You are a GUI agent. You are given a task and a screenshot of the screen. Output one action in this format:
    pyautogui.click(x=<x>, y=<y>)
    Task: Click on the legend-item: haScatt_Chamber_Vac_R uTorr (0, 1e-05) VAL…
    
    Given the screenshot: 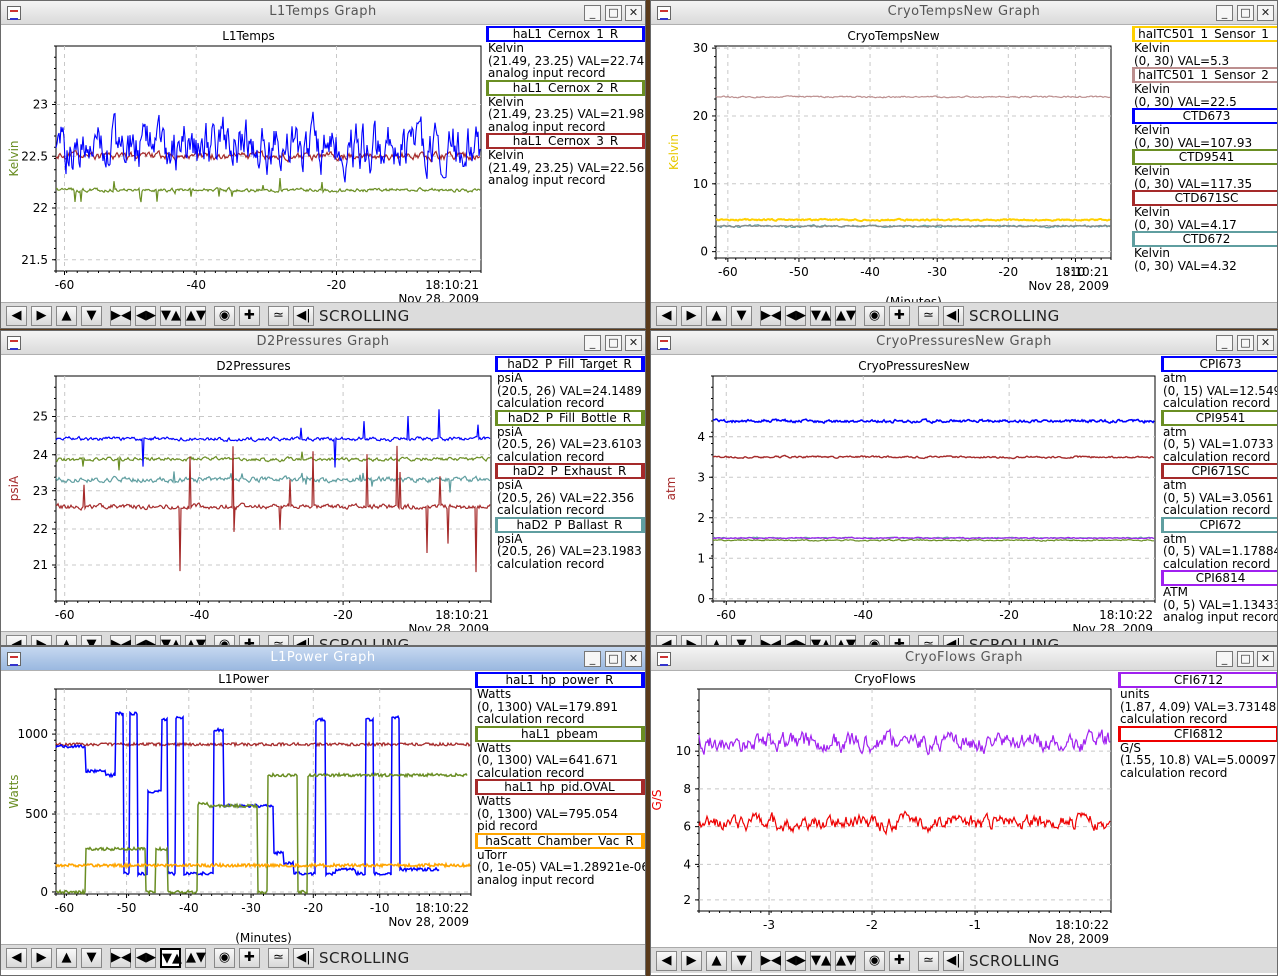 What is the action you would take?
    pyautogui.click(x=560, y=859)
    